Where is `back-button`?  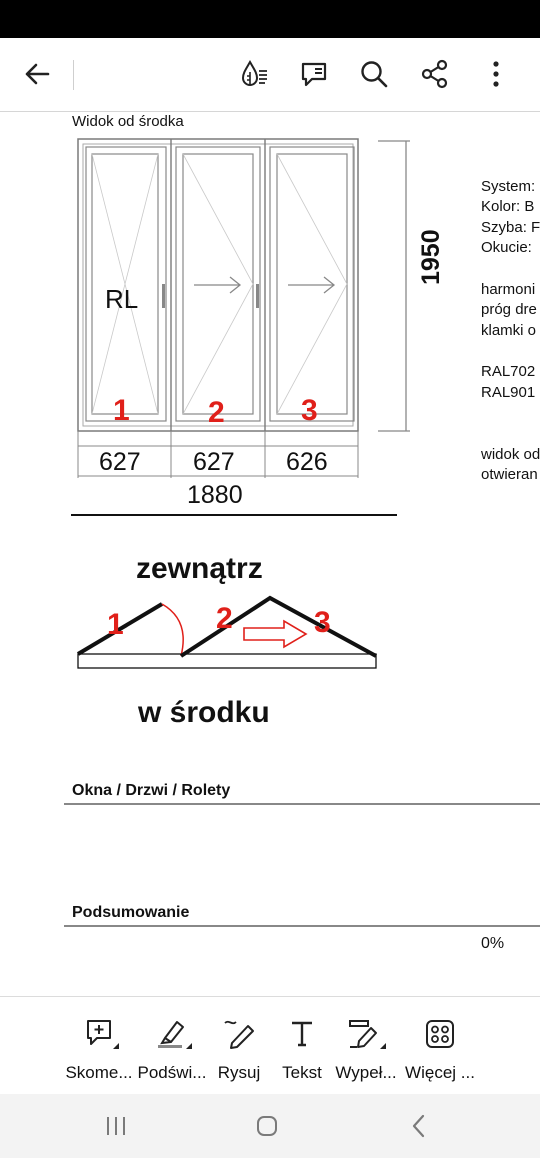
back-button is located at coordinates (37, 74).